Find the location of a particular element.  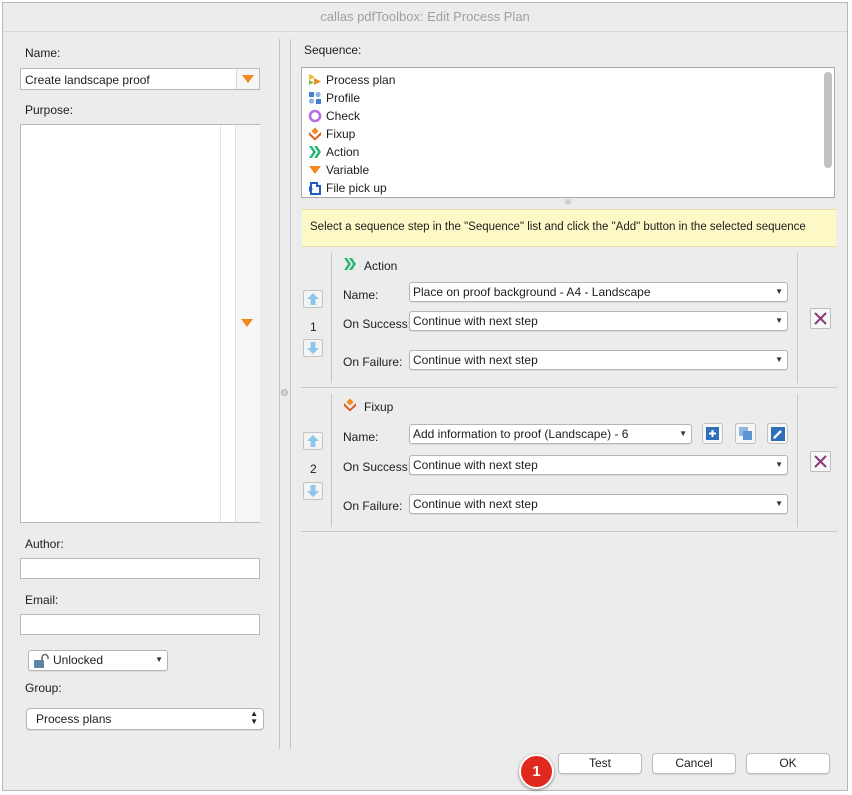

lock-popup: Unlocked ▼ is located at coordinates (98, 660).